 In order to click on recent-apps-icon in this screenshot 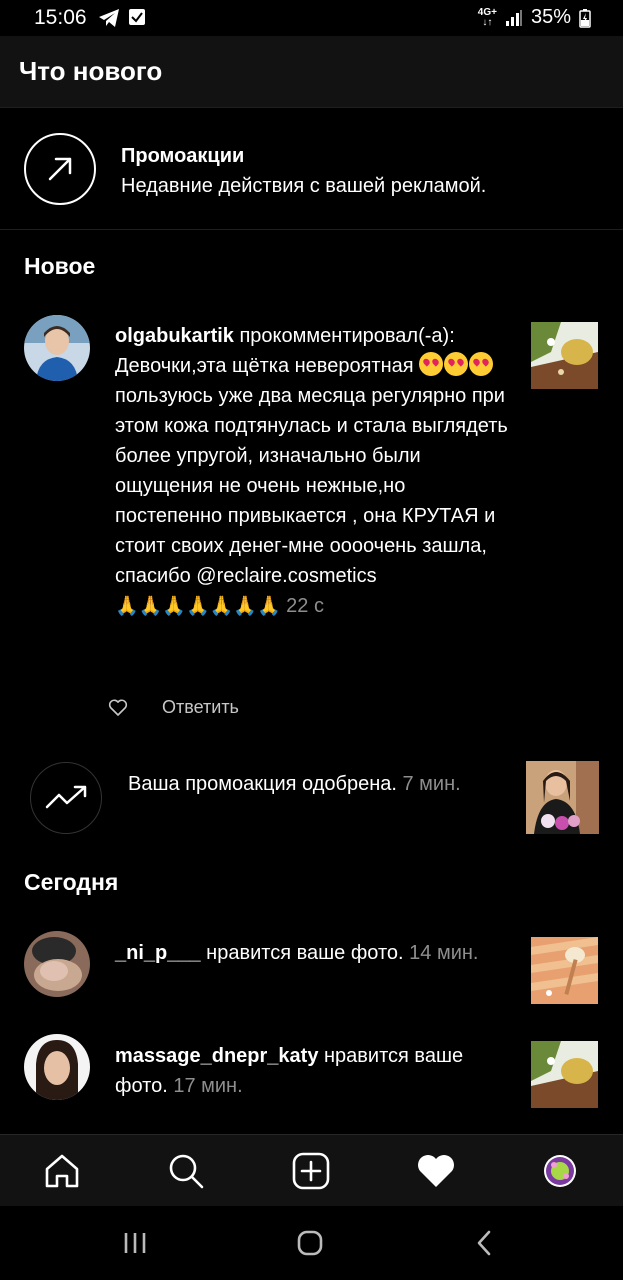, I will do `click(135, 1243)`.